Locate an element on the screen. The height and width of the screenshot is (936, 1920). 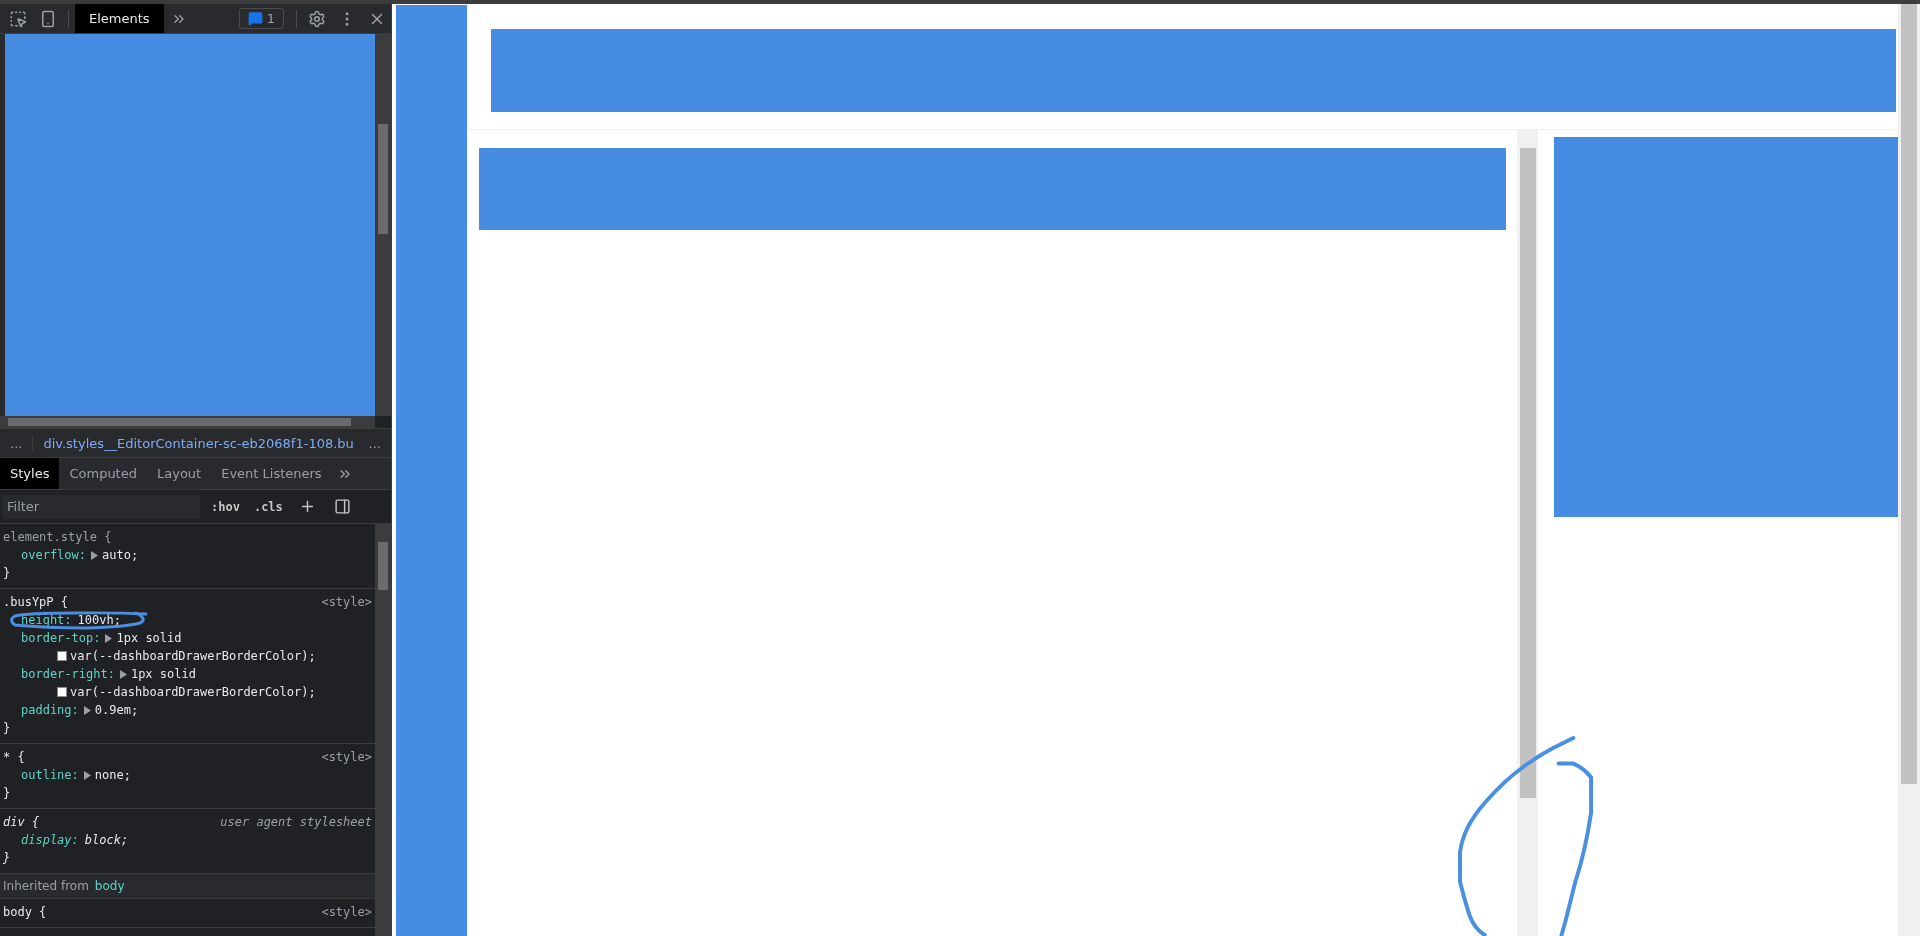
breadcrumb-item: div.styles__EditorContainer-sc-eb2068f1-108.bu is located at coordinates (195, 443).